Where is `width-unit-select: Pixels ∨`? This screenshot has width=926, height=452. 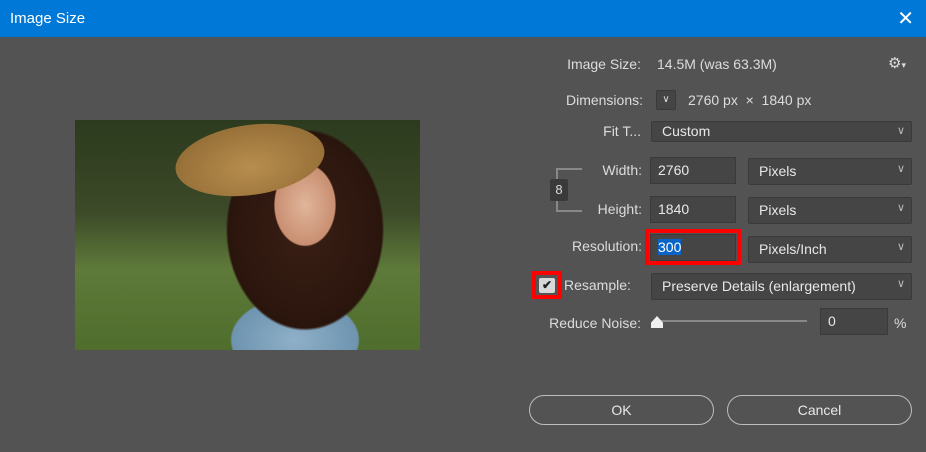
width-unit-select: Pixels ∨ is located at coordinates (830, 171).